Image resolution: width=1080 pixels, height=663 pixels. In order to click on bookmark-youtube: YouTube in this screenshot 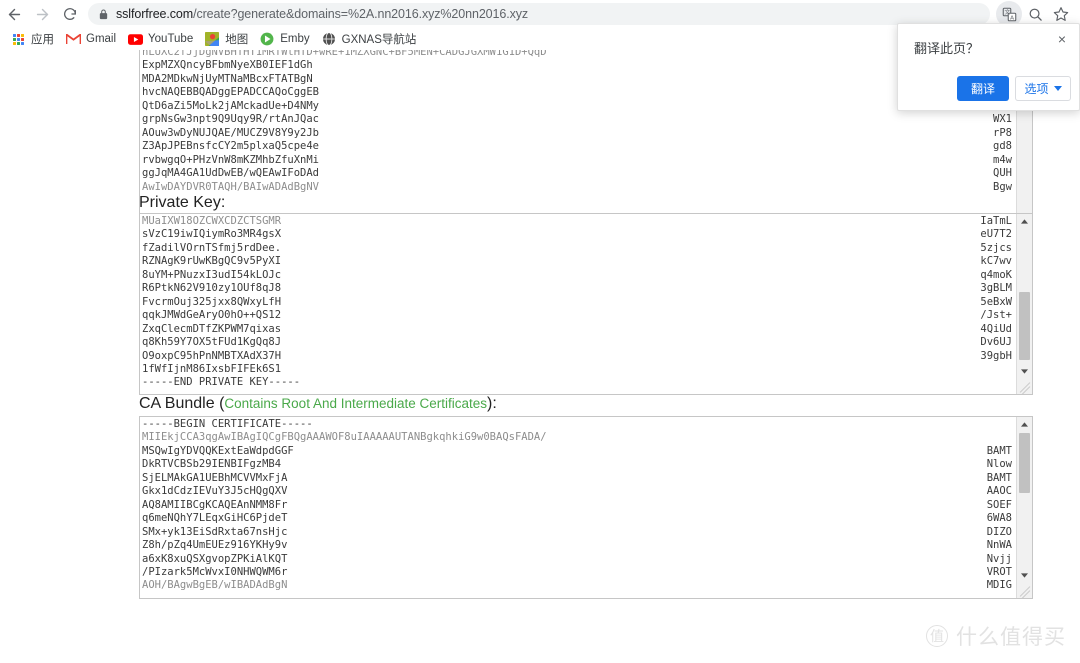, I will do `click(162, 39)`.